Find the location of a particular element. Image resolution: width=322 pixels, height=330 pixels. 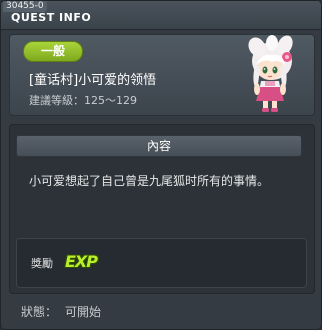

quest-title: [童话村]小可爱的领悟 is located at coordinates (93, 80).